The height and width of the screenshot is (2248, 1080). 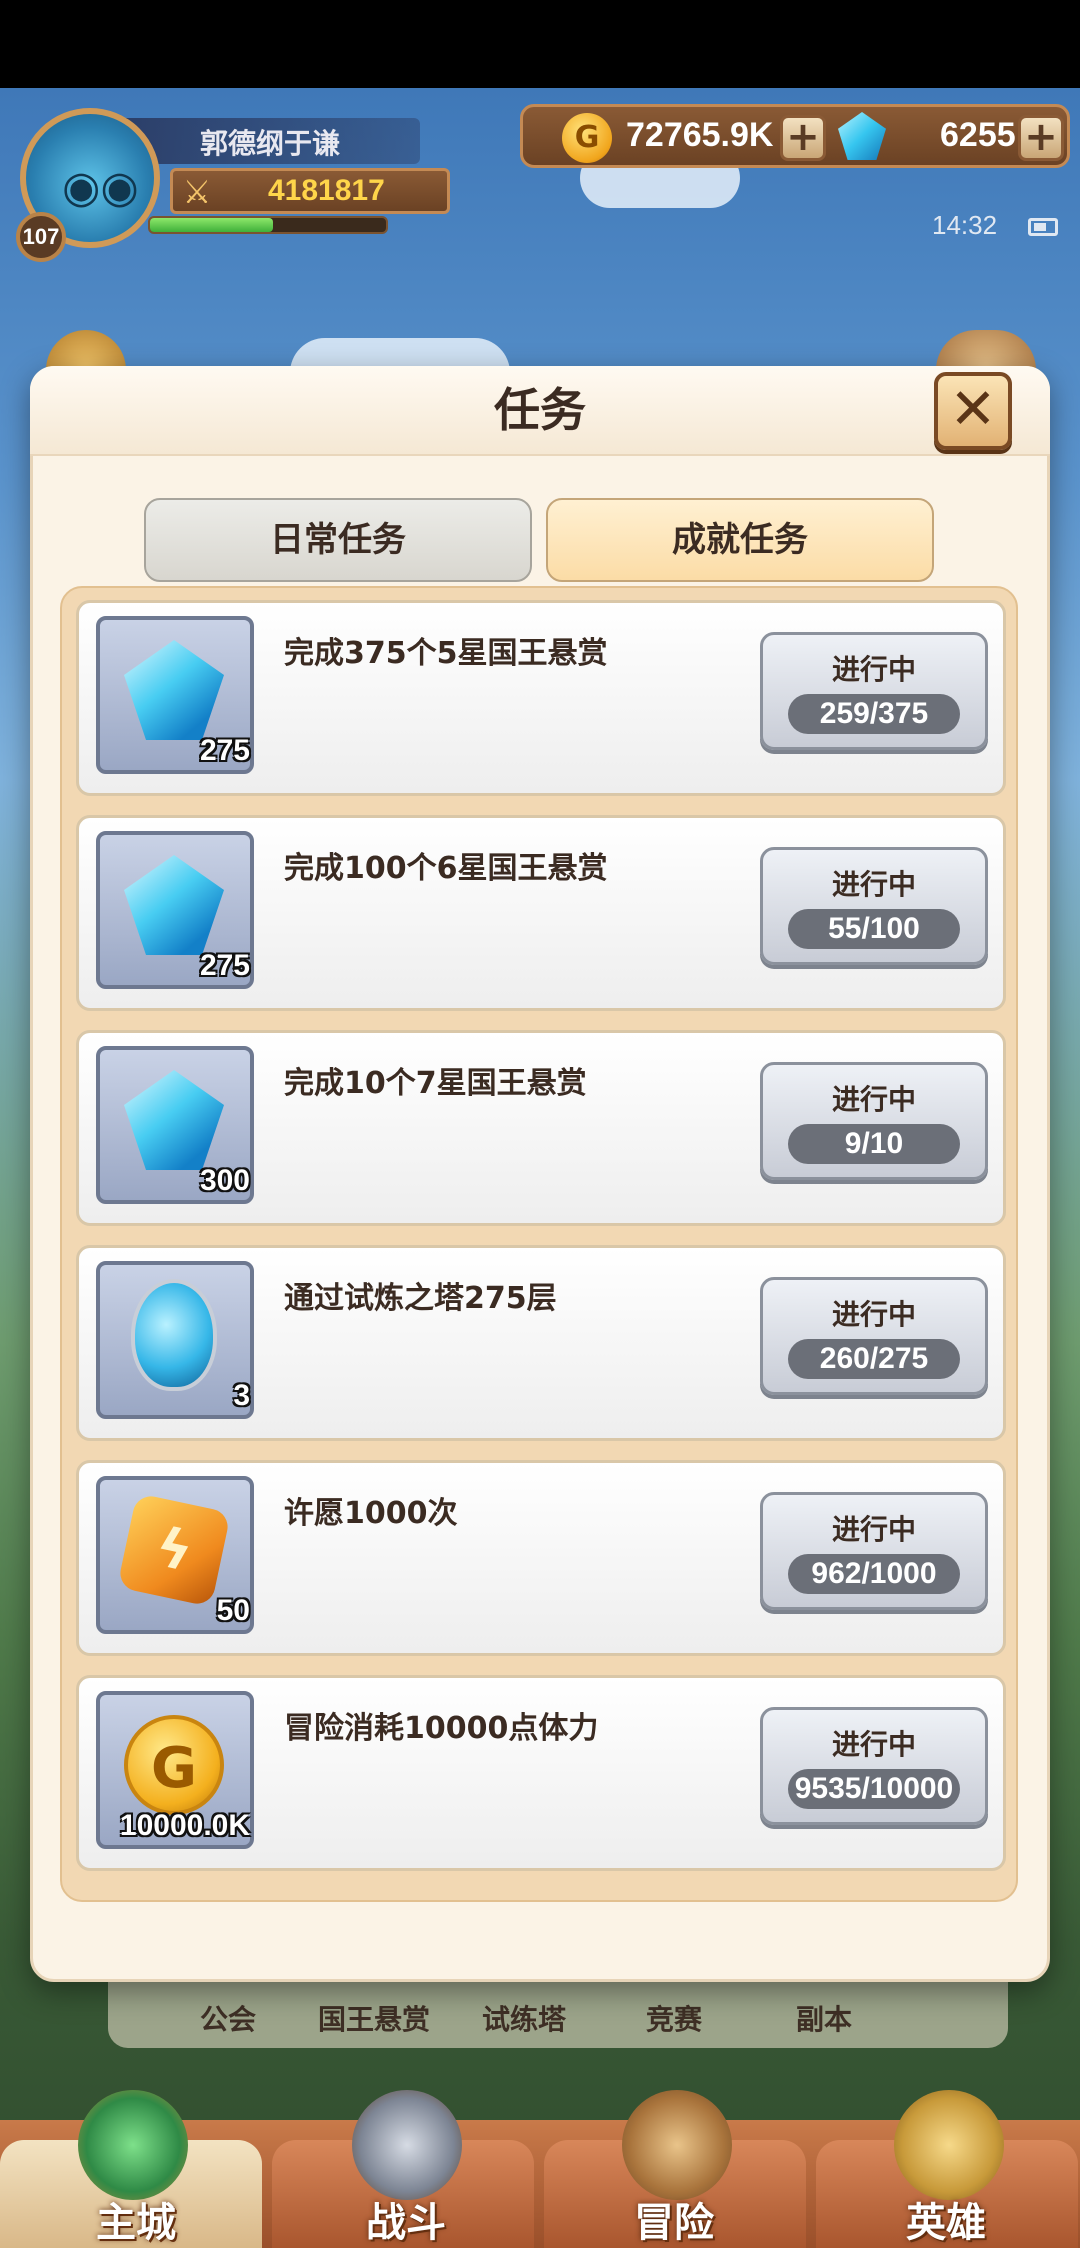 What do you see at coordinates (1043, 227) in the screenshot?
I see `battery-icon` at bounding box center [1043, 227].